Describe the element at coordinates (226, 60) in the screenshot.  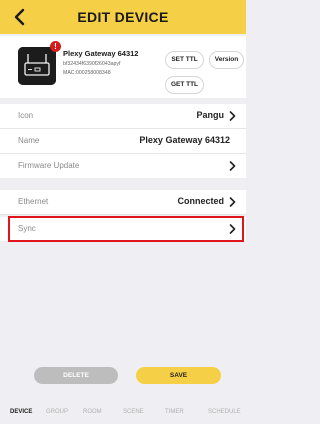
I see `version-button: Version` at that location.